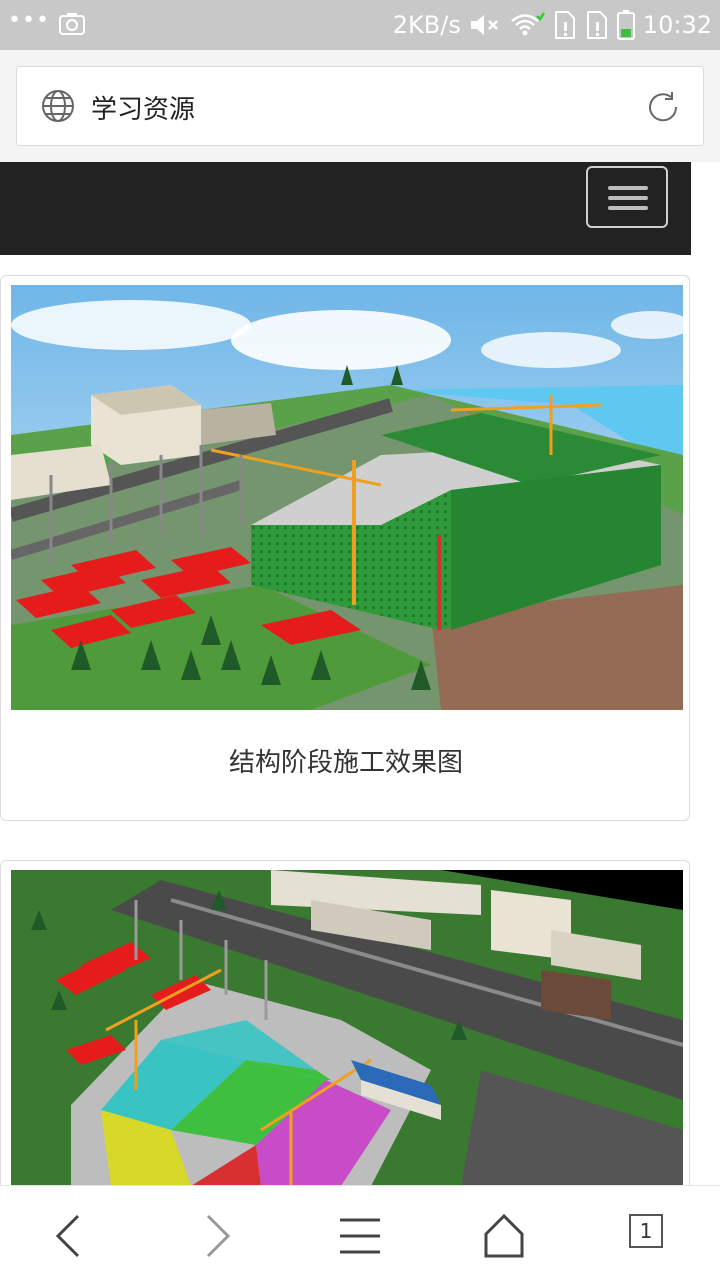 The height and width of the screenshot is (1281, 720). What do you see at coordinates (58, 106) in the screenshot?
I see `globe-icon` at bounding box center [58, 106].